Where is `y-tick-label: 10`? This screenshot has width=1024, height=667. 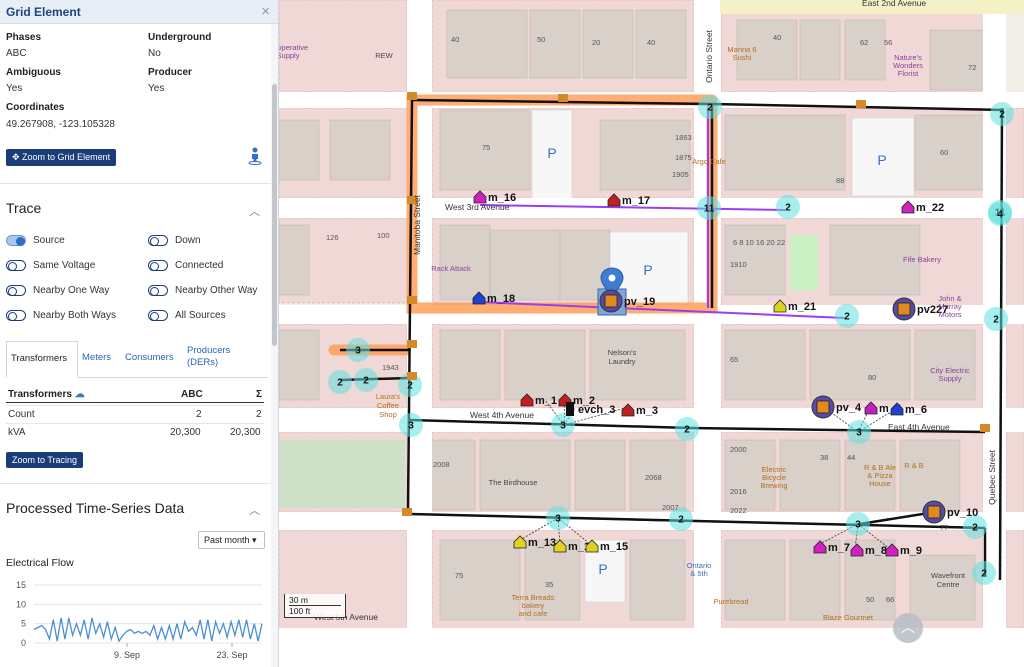
y-tick-label: 10 is located at coordinates (21, 604).